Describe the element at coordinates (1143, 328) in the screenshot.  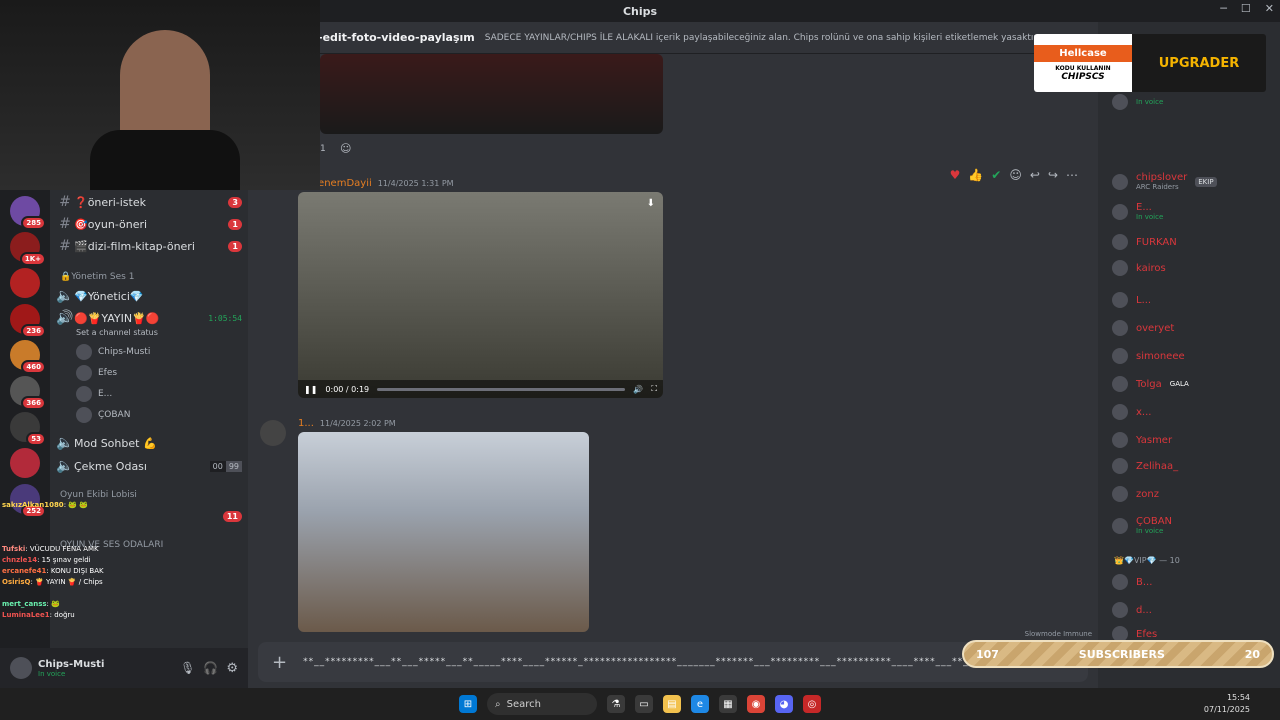
I see `member: overyet` at that location.